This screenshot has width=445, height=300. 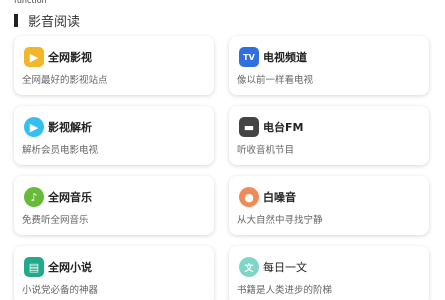 What do you see at coordinates (70, 197) in the screenshot?
I see `card-title: 全网音乐` at bounding box center [70, 197].